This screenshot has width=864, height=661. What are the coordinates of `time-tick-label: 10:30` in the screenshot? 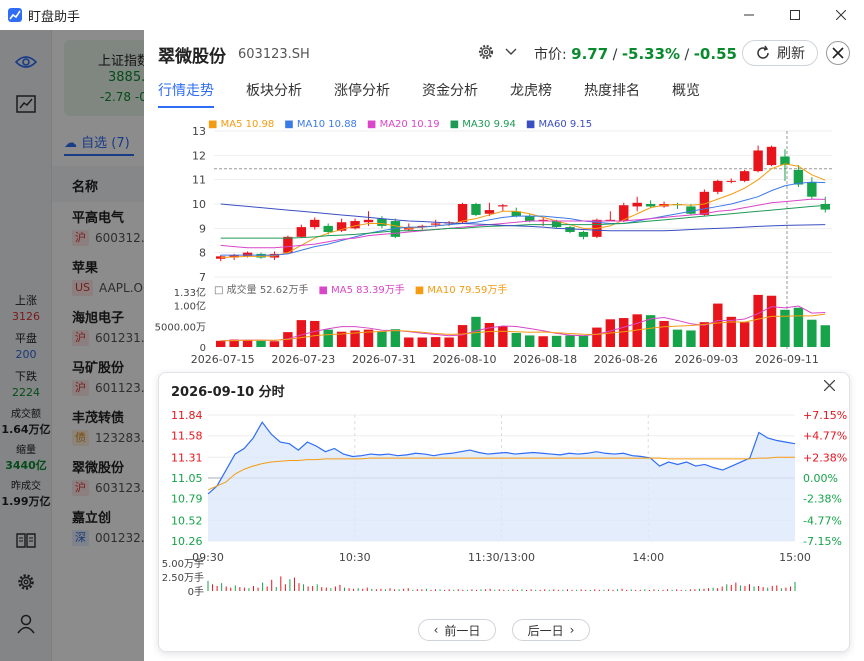 It's located at (355, 557).